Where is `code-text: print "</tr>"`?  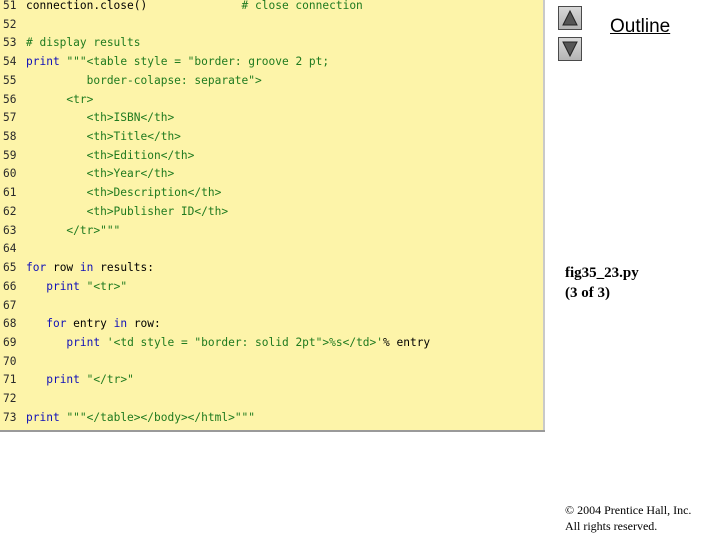
code-text: print "</tr>" is located at coordinates (80, 380).